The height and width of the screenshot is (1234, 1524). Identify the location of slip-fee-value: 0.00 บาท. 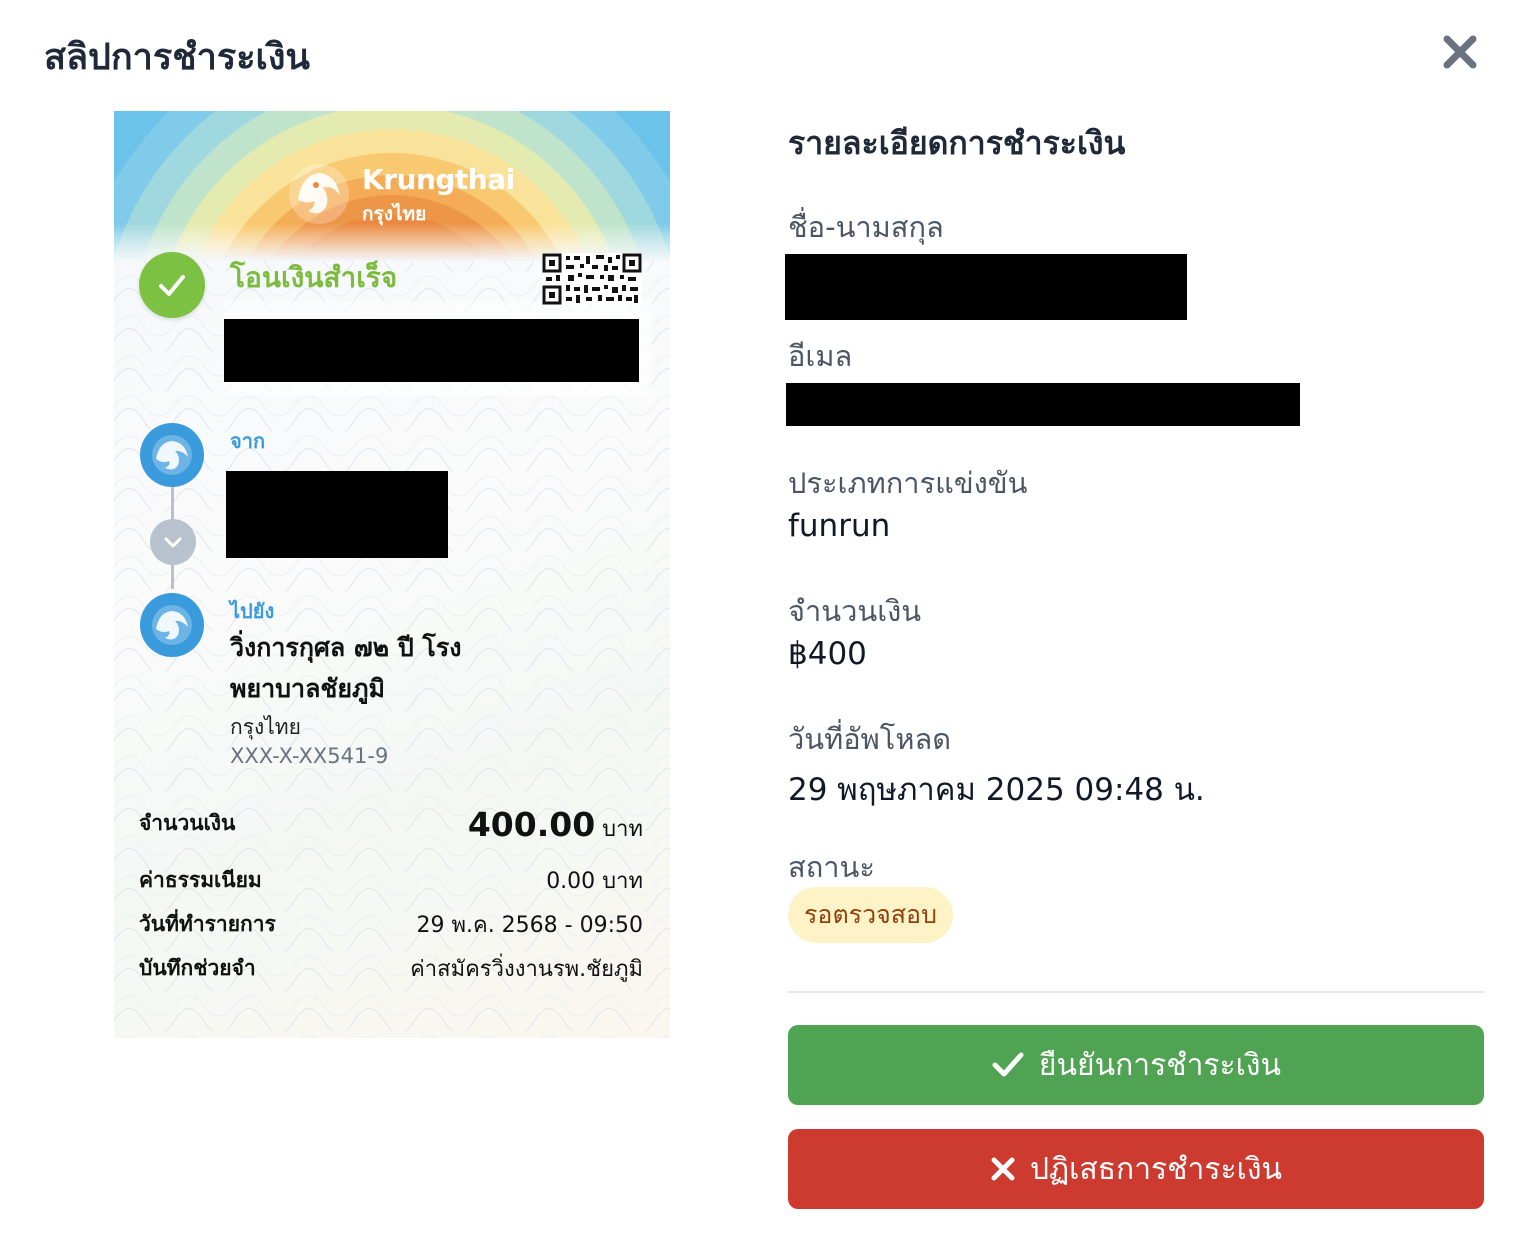
(594, 881).